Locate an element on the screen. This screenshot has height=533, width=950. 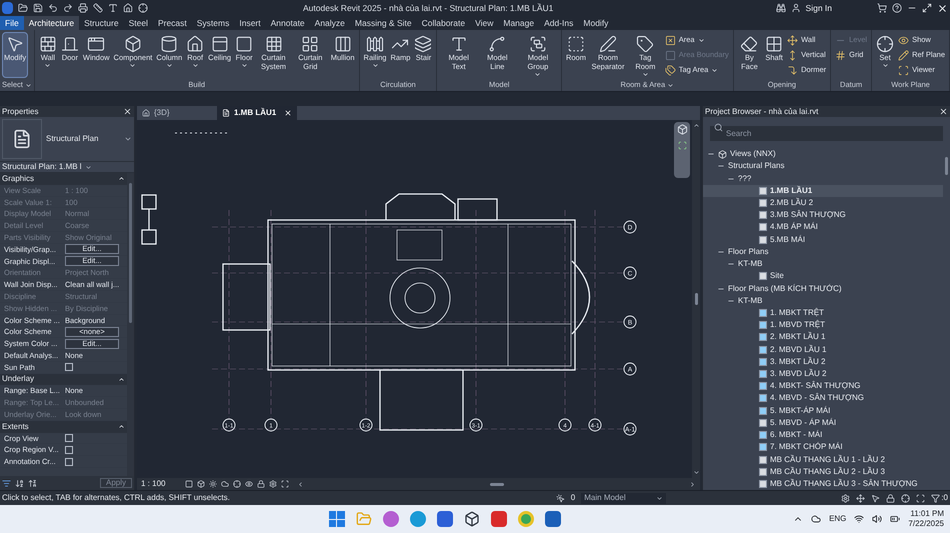
section-header: Extents is located at coordinates (63, 426).